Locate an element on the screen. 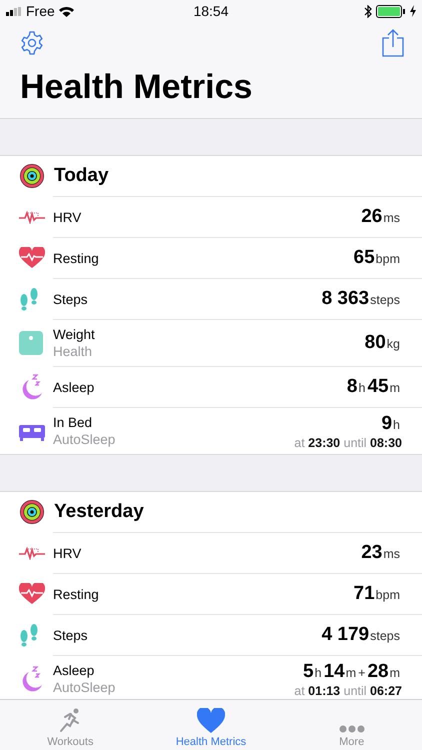  page-title: Health Metrics is located at coordinates (136, 87).